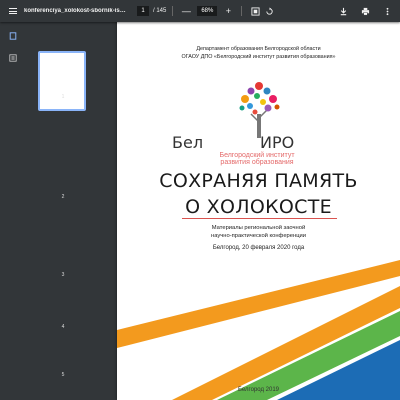 This screenshot has height=400, width=400. What do you see at coordinates (207, 11) in the screenshot?
I see `zoom-input: 68%` at bounding box center [207, 11].